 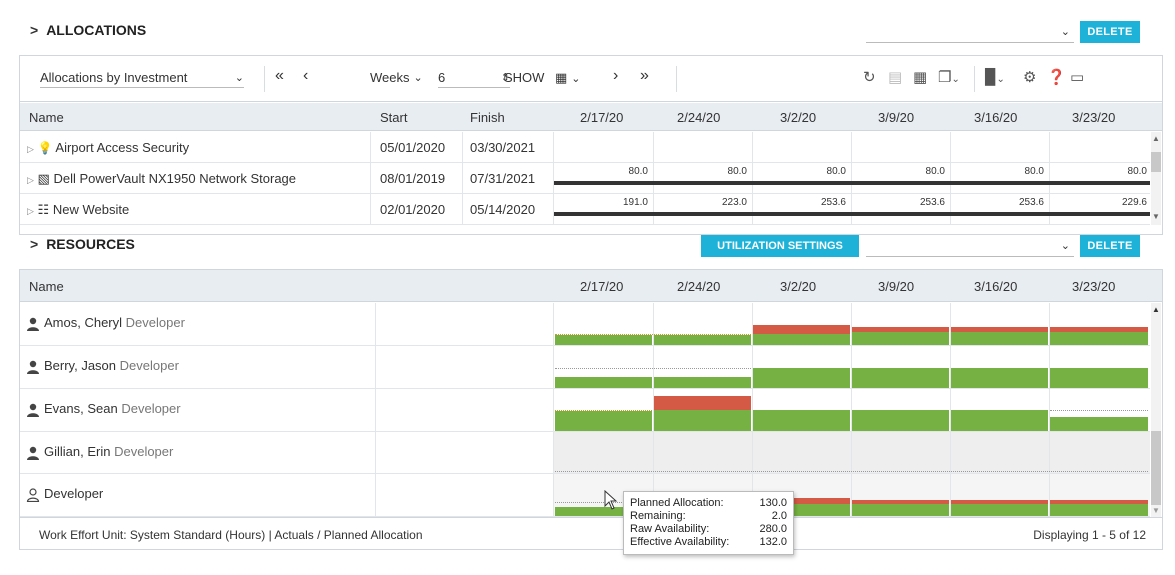 I want to click on gear-icon: ⚙, so click(x=1029, y=77).